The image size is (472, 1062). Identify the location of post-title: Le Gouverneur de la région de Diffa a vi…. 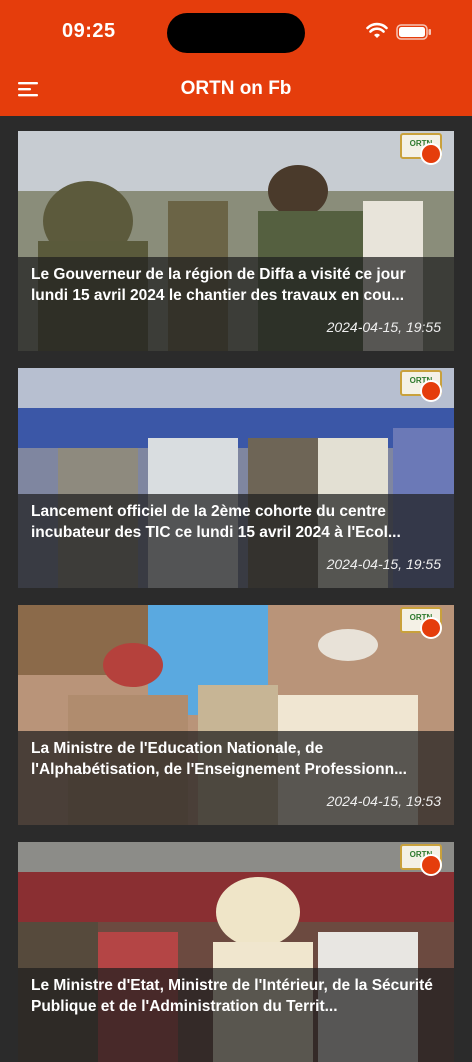
(218, 285).